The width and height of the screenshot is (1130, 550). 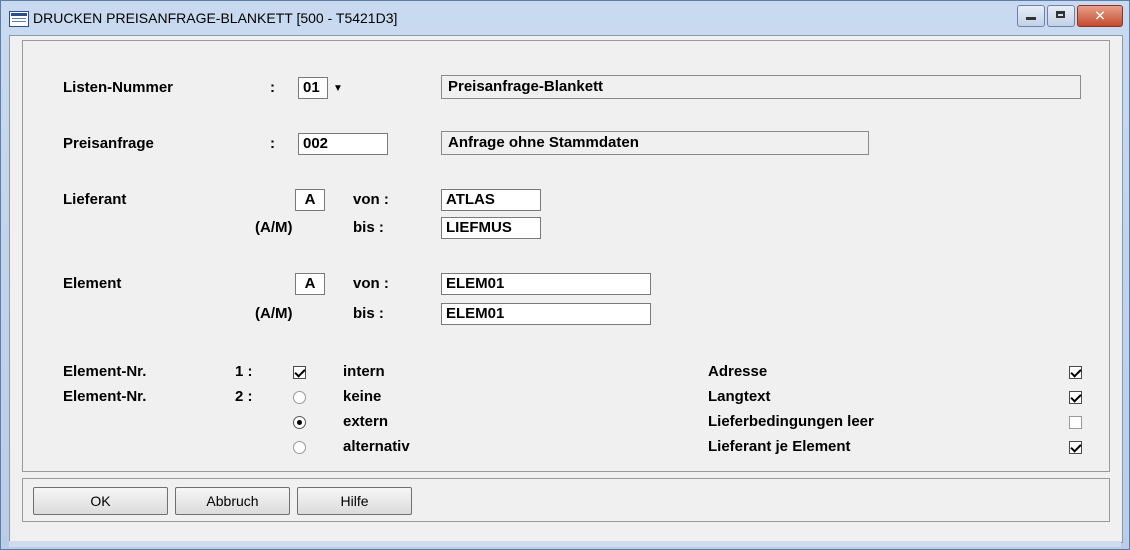 I want to click on chevron-down-icon: ▼, so click(x=338, y=88).